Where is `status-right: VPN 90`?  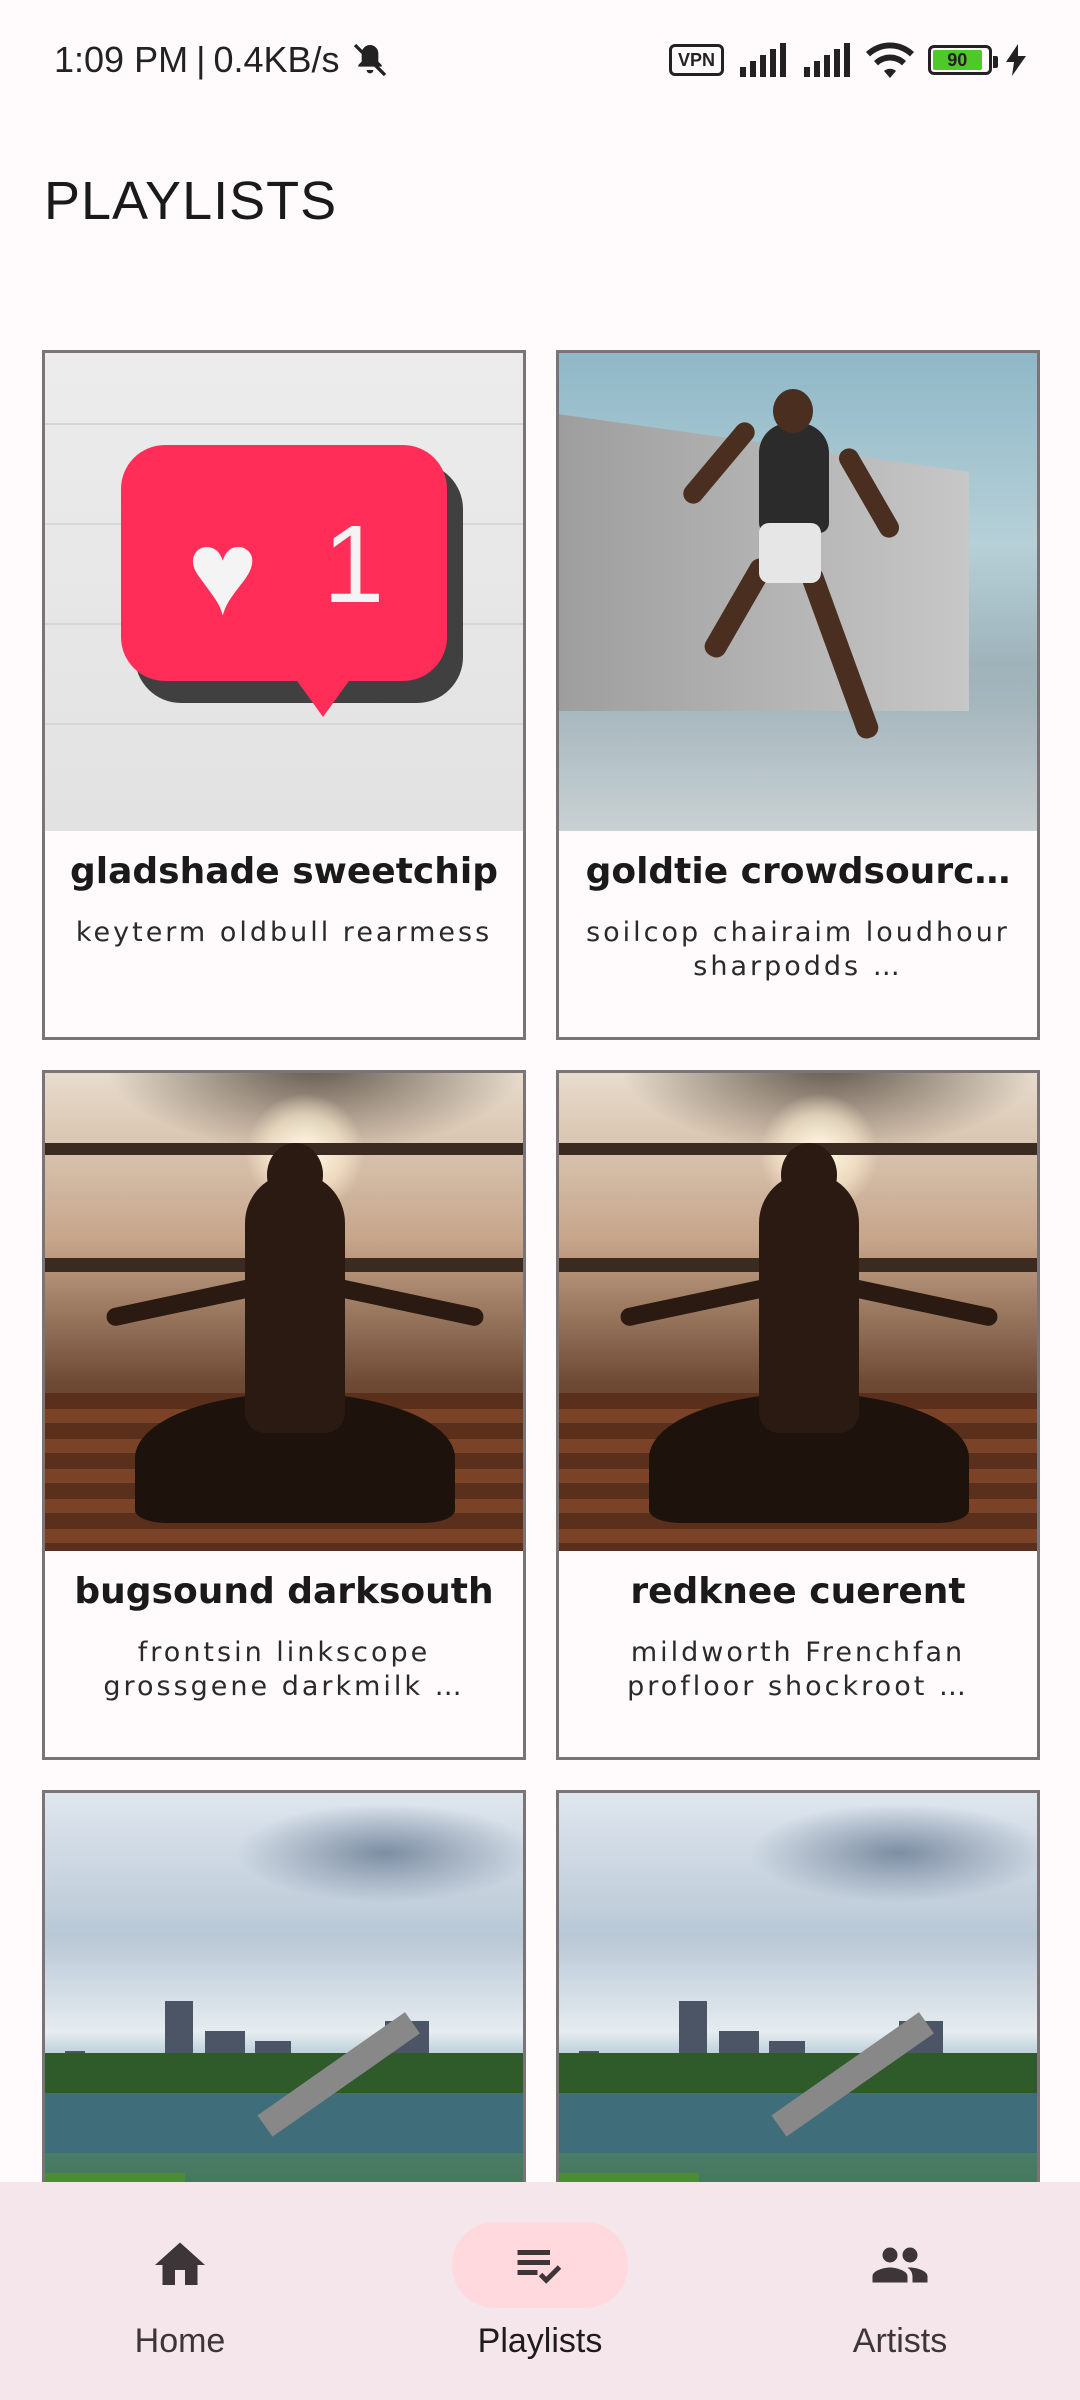
status-right: VPN 90 is located at coordinates (847, 60).